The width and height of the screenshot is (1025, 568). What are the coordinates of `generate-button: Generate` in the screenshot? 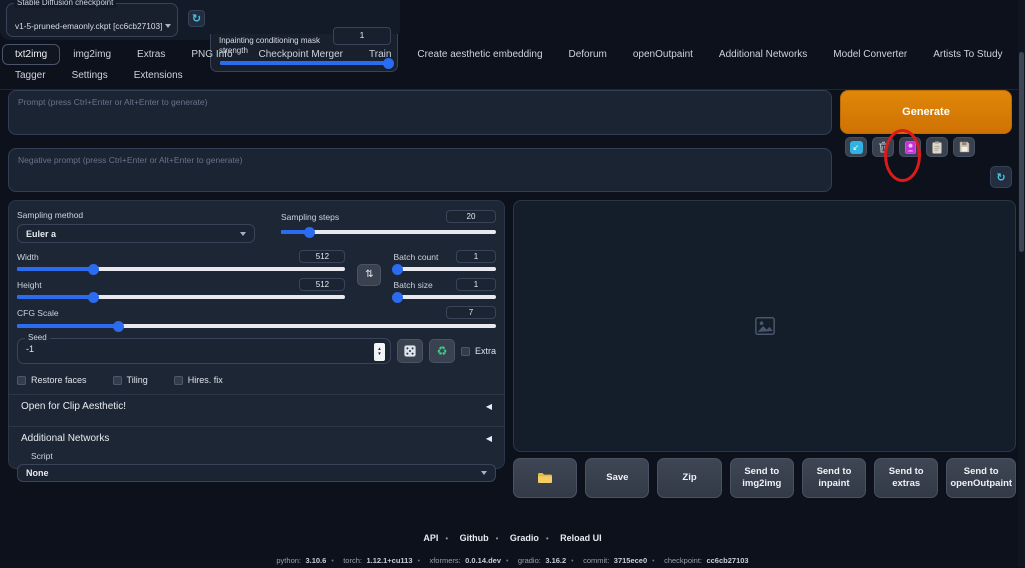 It's located at (926, 112).